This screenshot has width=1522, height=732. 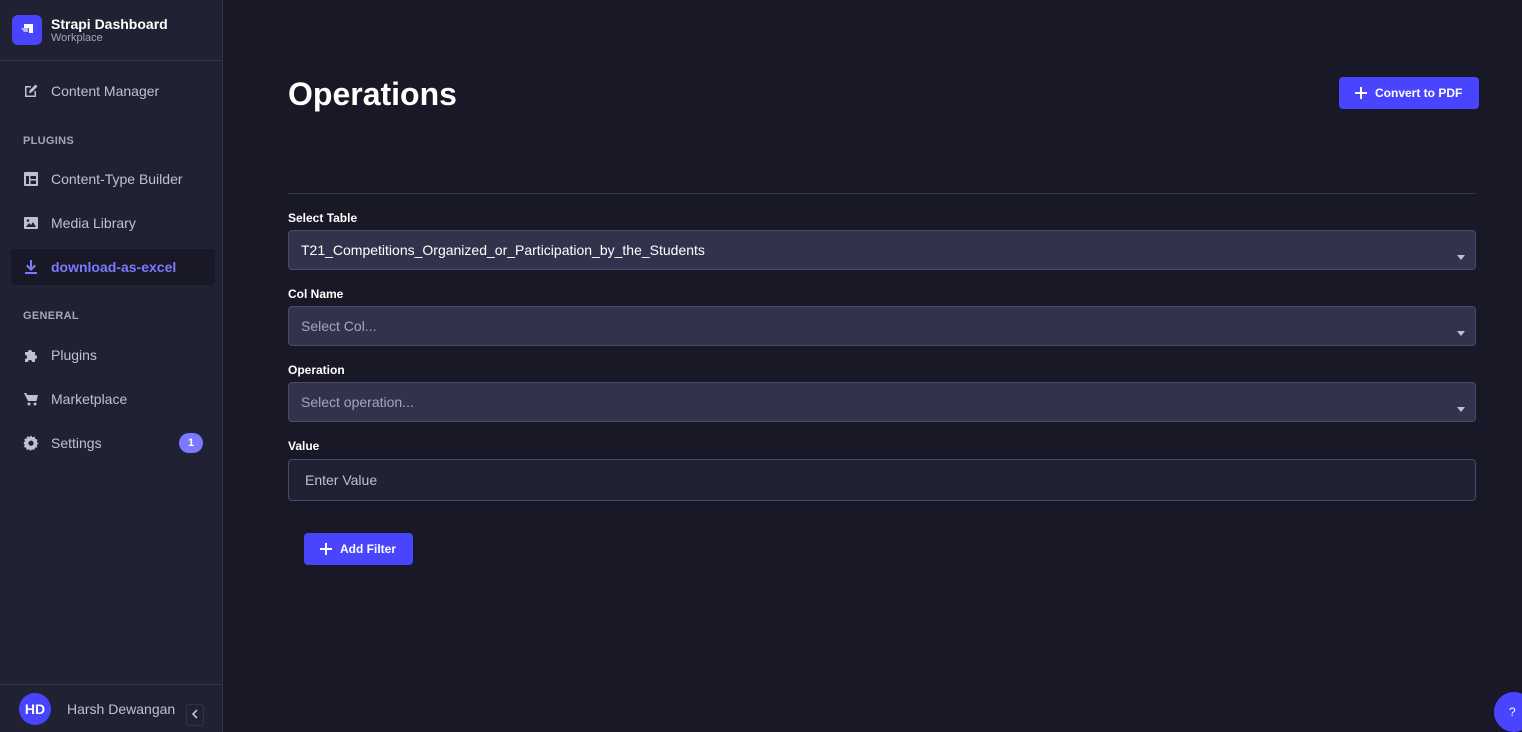 What do you see at coordinates (74, 355) in the screenshot?
I see `sidebar-item-label: Plugins` at bounding box center [74, 355].